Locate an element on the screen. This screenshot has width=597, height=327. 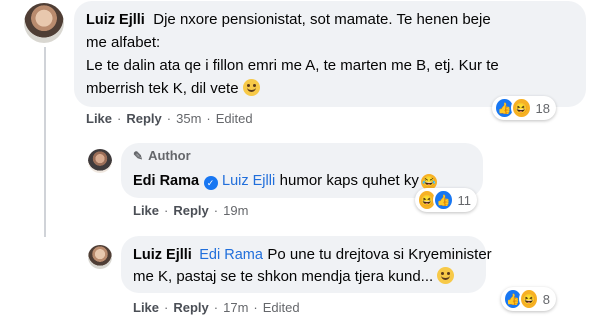
reaction-count: 18 is located at coordinates (542, 108).